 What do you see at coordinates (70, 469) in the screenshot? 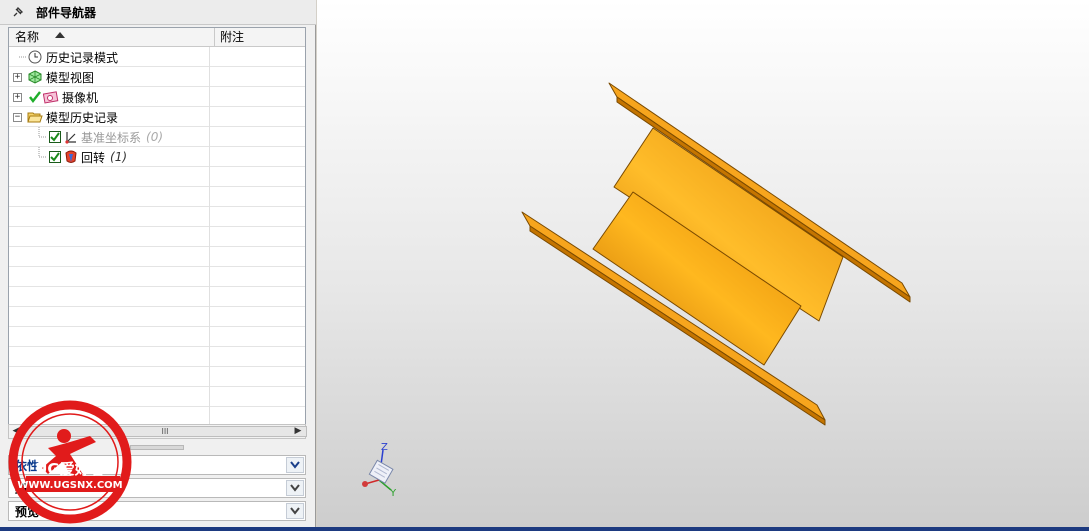
I see `watermark-text: UG爱好者` at bounding box center [70, 469].